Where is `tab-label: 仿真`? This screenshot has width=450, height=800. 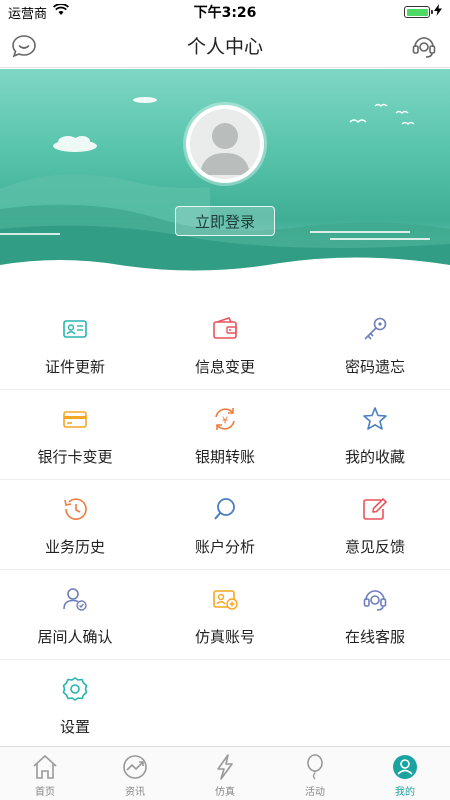 tab-label: 仿真 is located at coordinates (225, 792).